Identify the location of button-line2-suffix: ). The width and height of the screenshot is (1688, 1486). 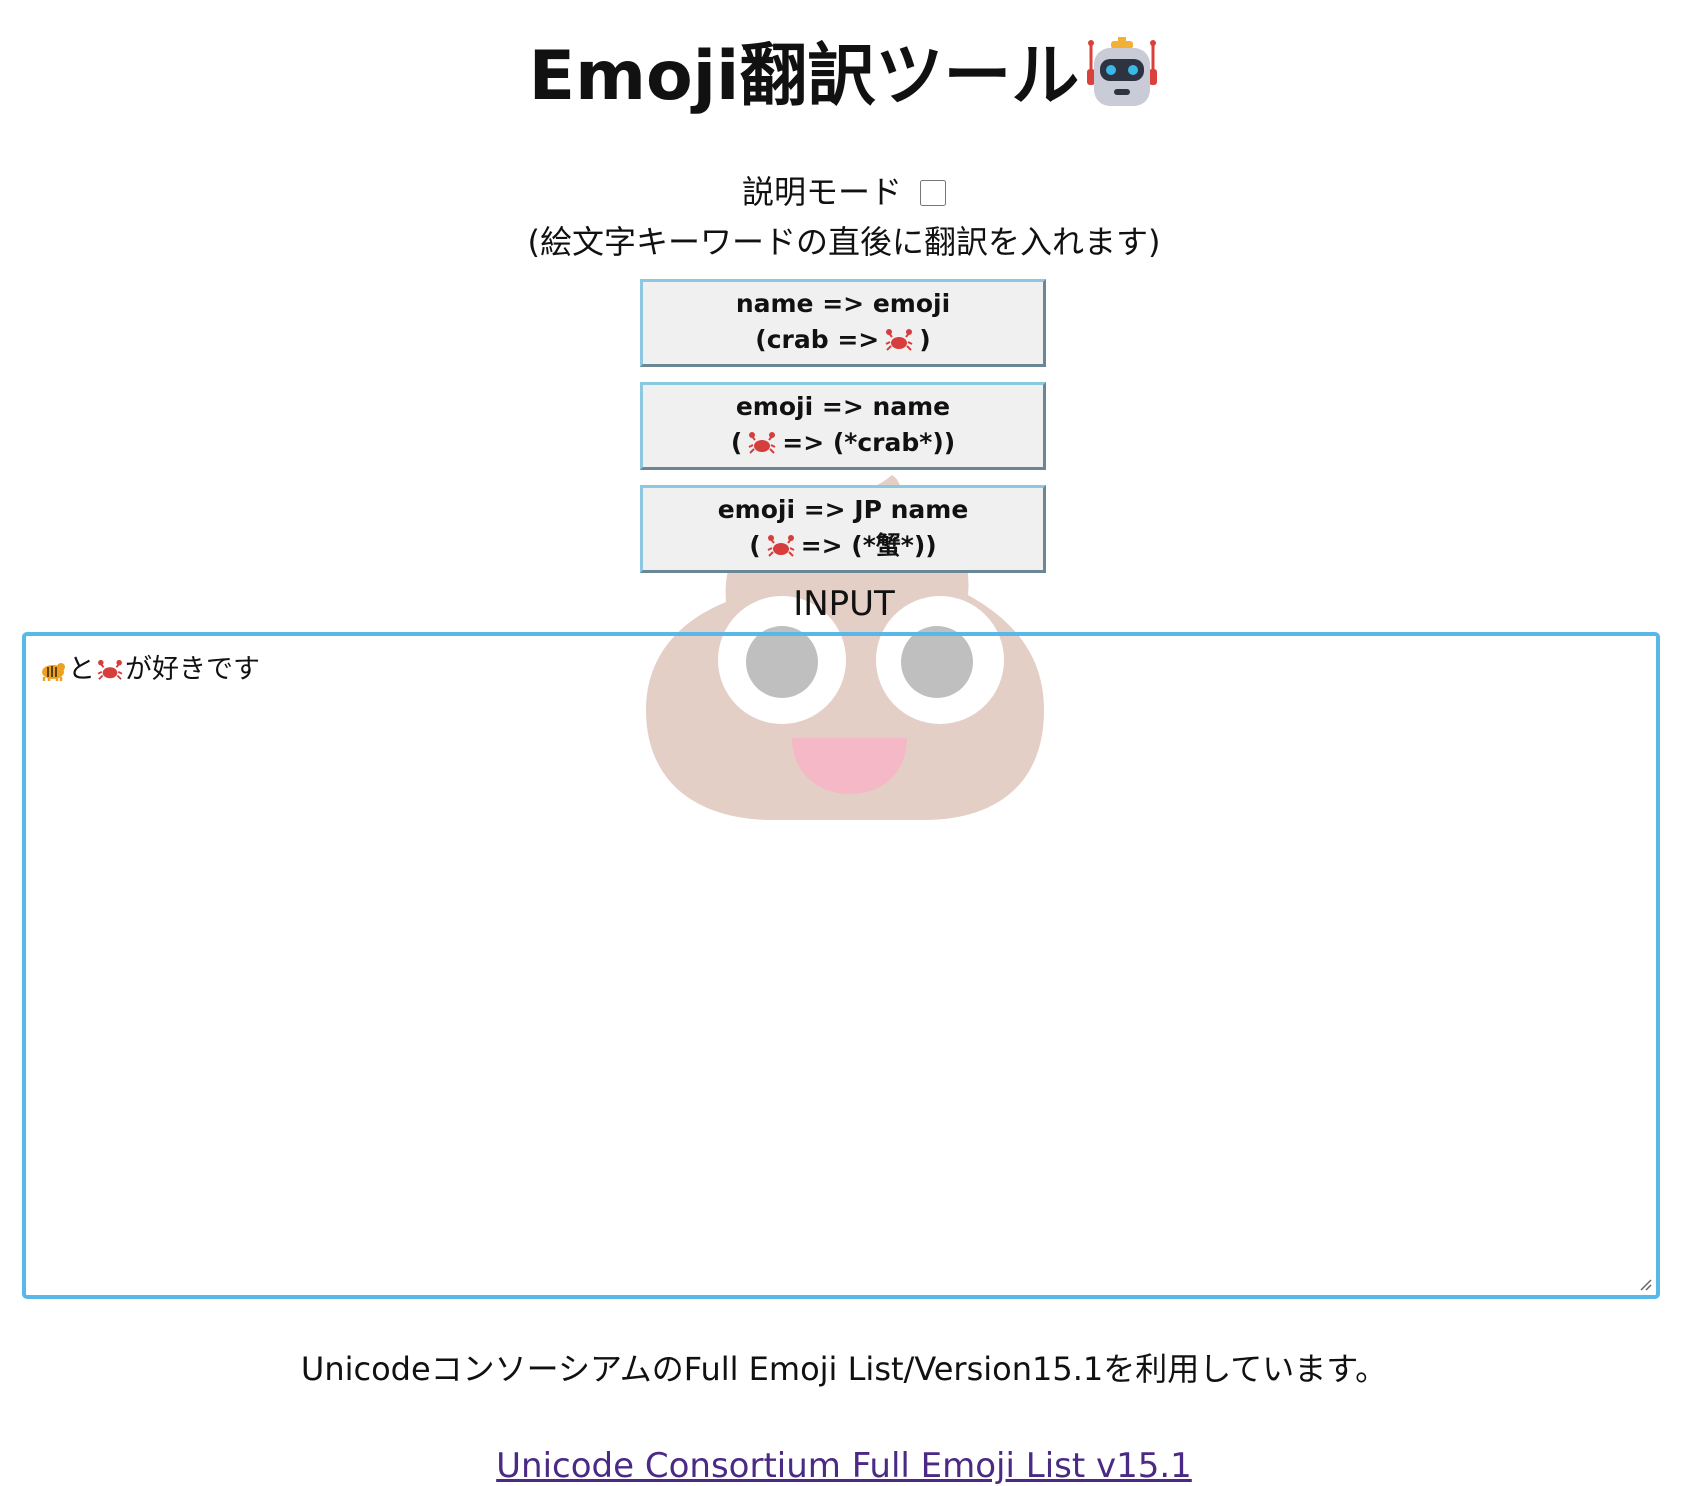
(925, 339).